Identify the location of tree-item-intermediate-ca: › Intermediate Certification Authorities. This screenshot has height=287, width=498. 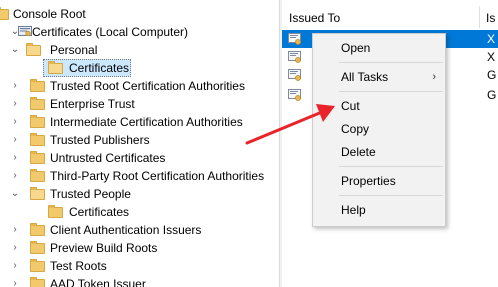
(139, 122).